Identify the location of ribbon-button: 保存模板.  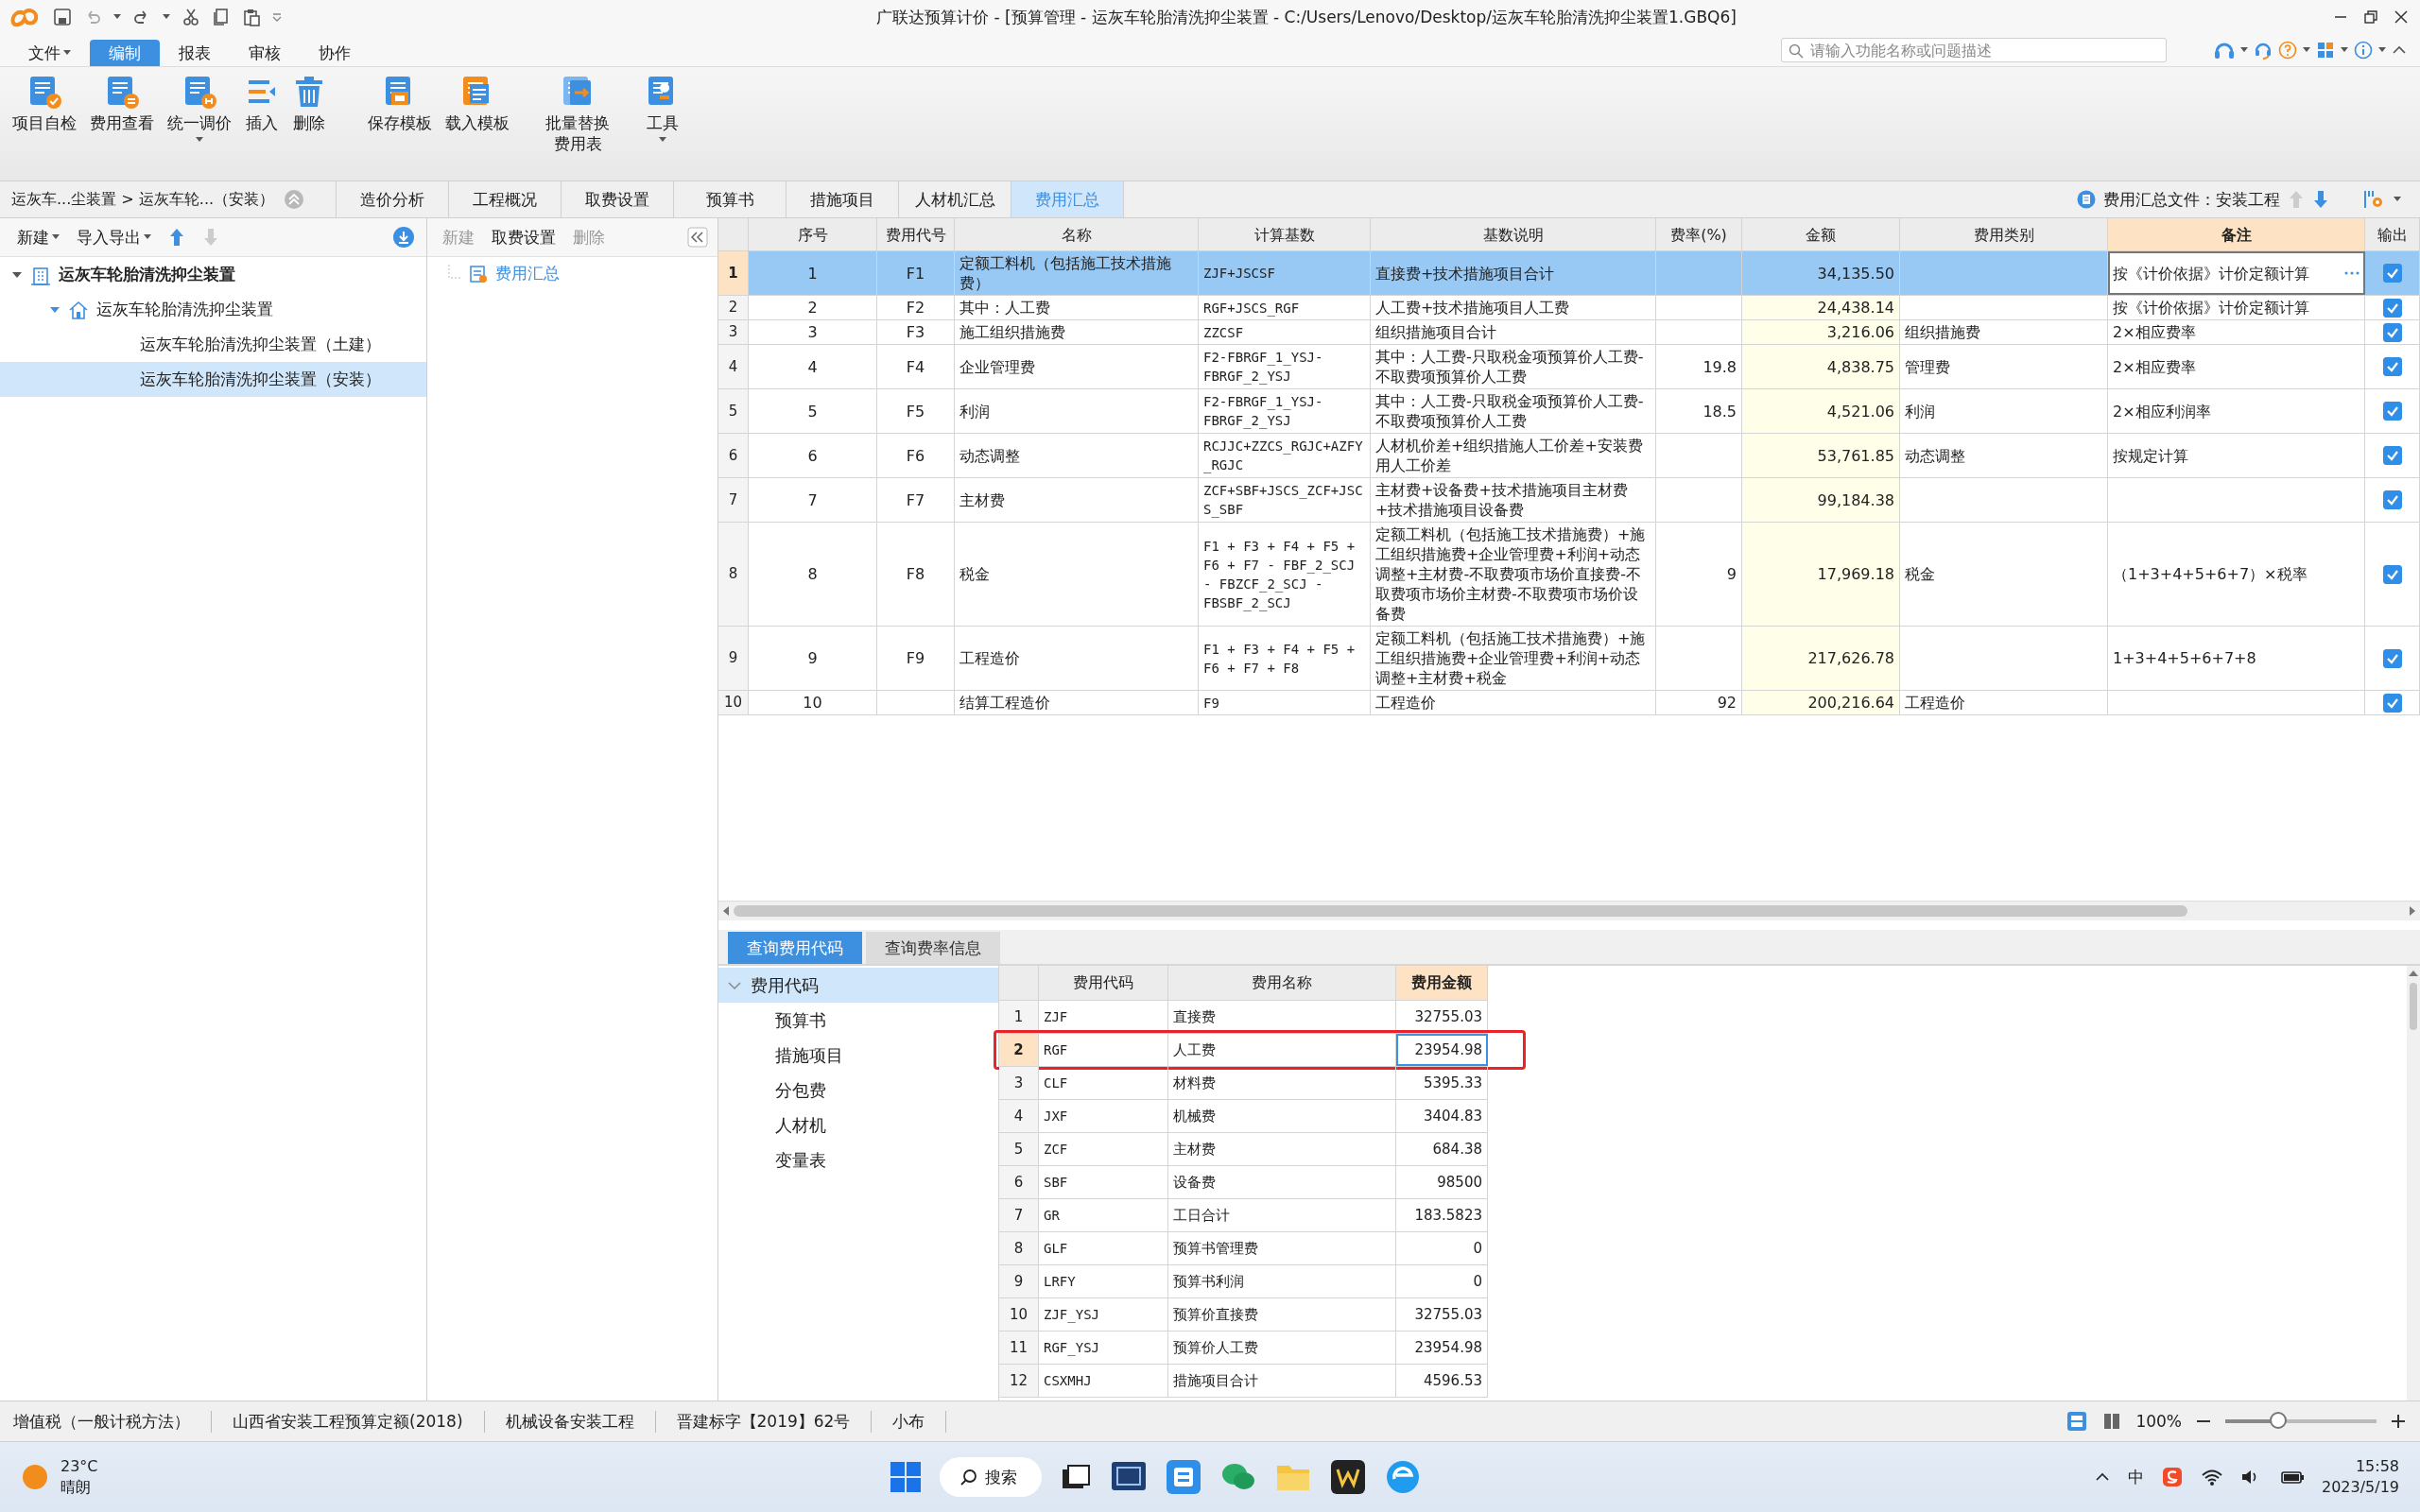
(400, 104).